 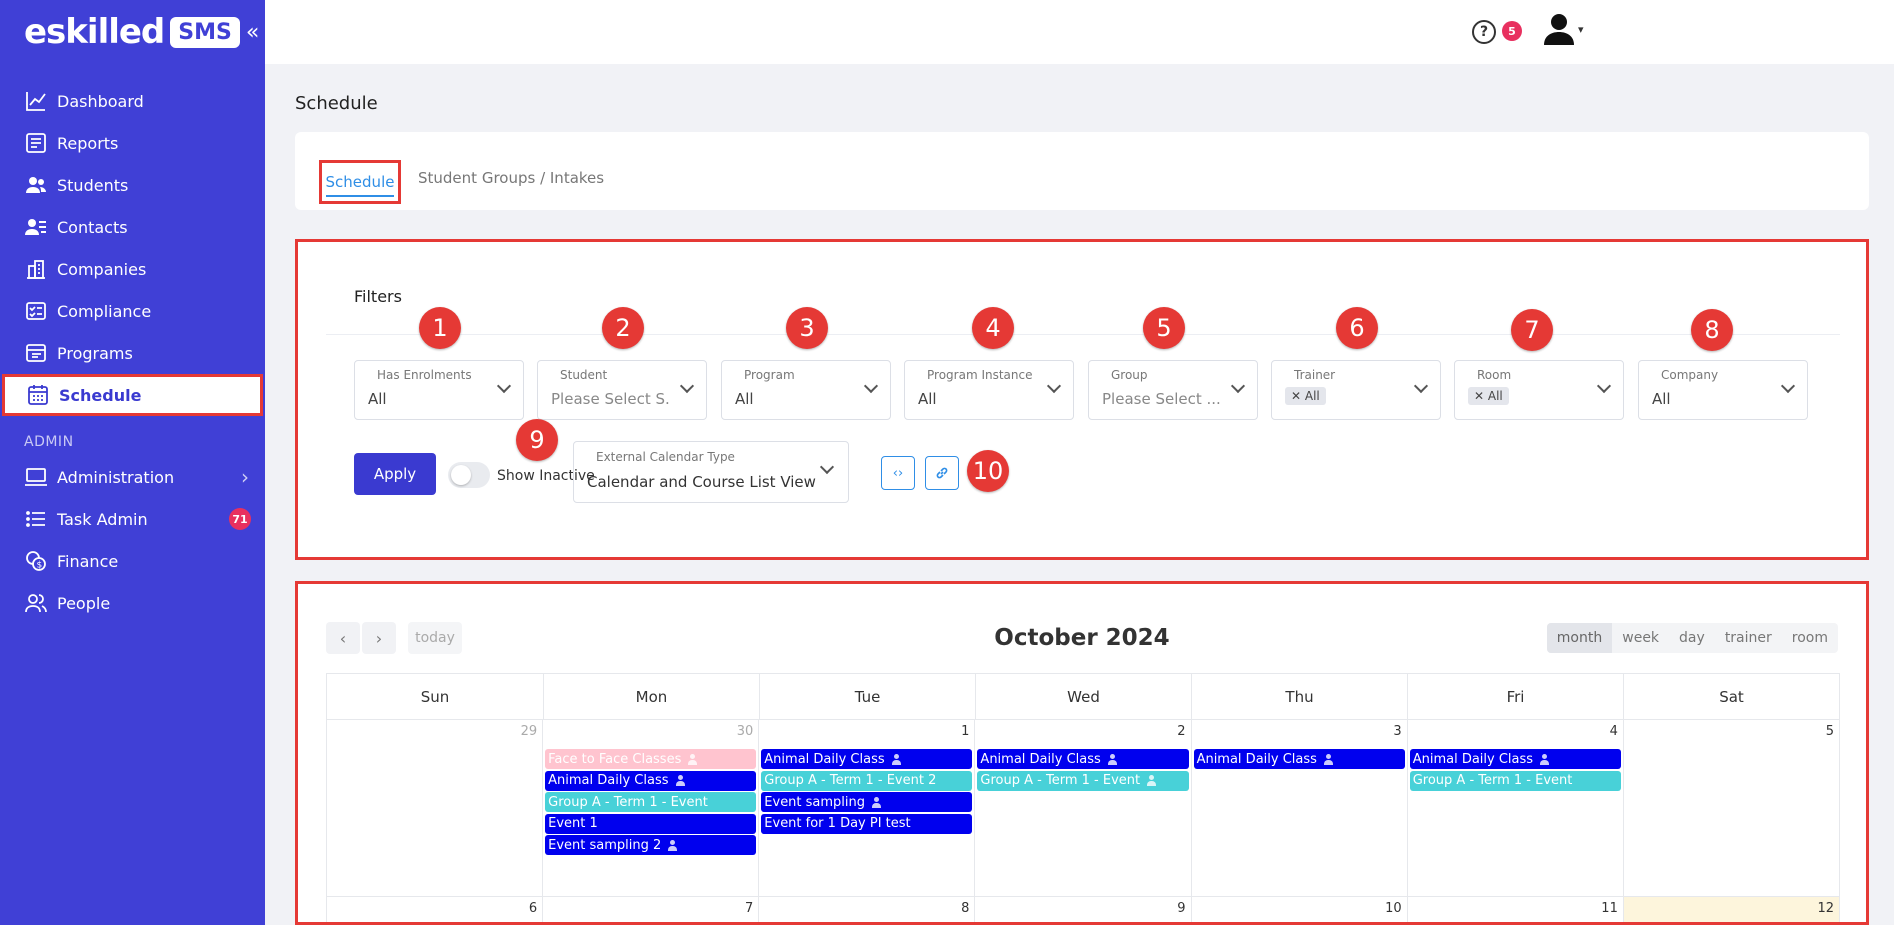 What do you see at coordinates (867, 823) in the screenshot?
I see `calendar-event: Event for 1 Day PI test` at bounding box center [867, 823].